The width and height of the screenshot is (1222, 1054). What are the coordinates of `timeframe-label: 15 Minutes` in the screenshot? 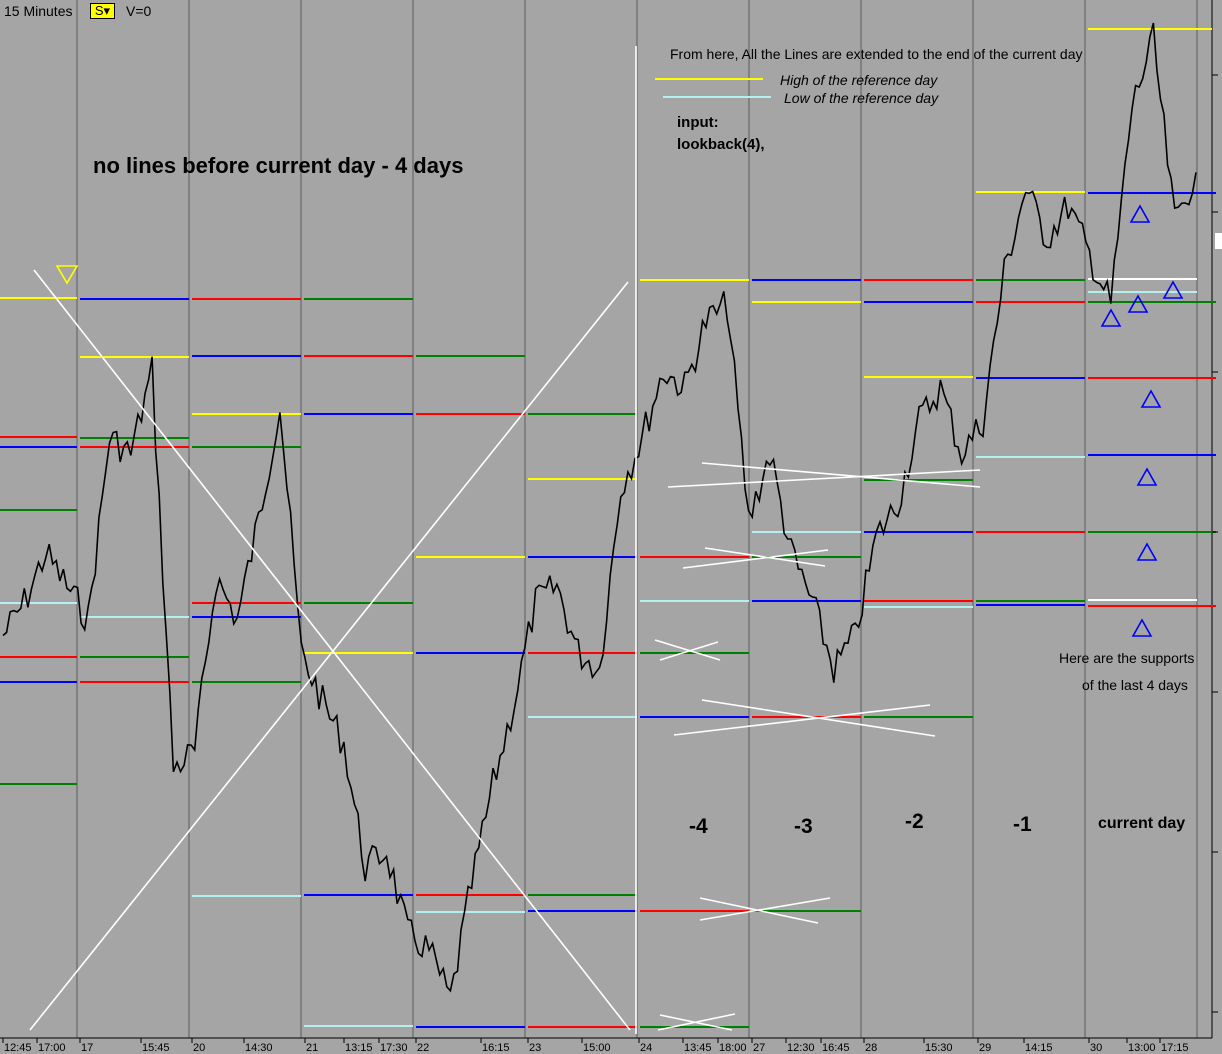 It's located at (38, 11).